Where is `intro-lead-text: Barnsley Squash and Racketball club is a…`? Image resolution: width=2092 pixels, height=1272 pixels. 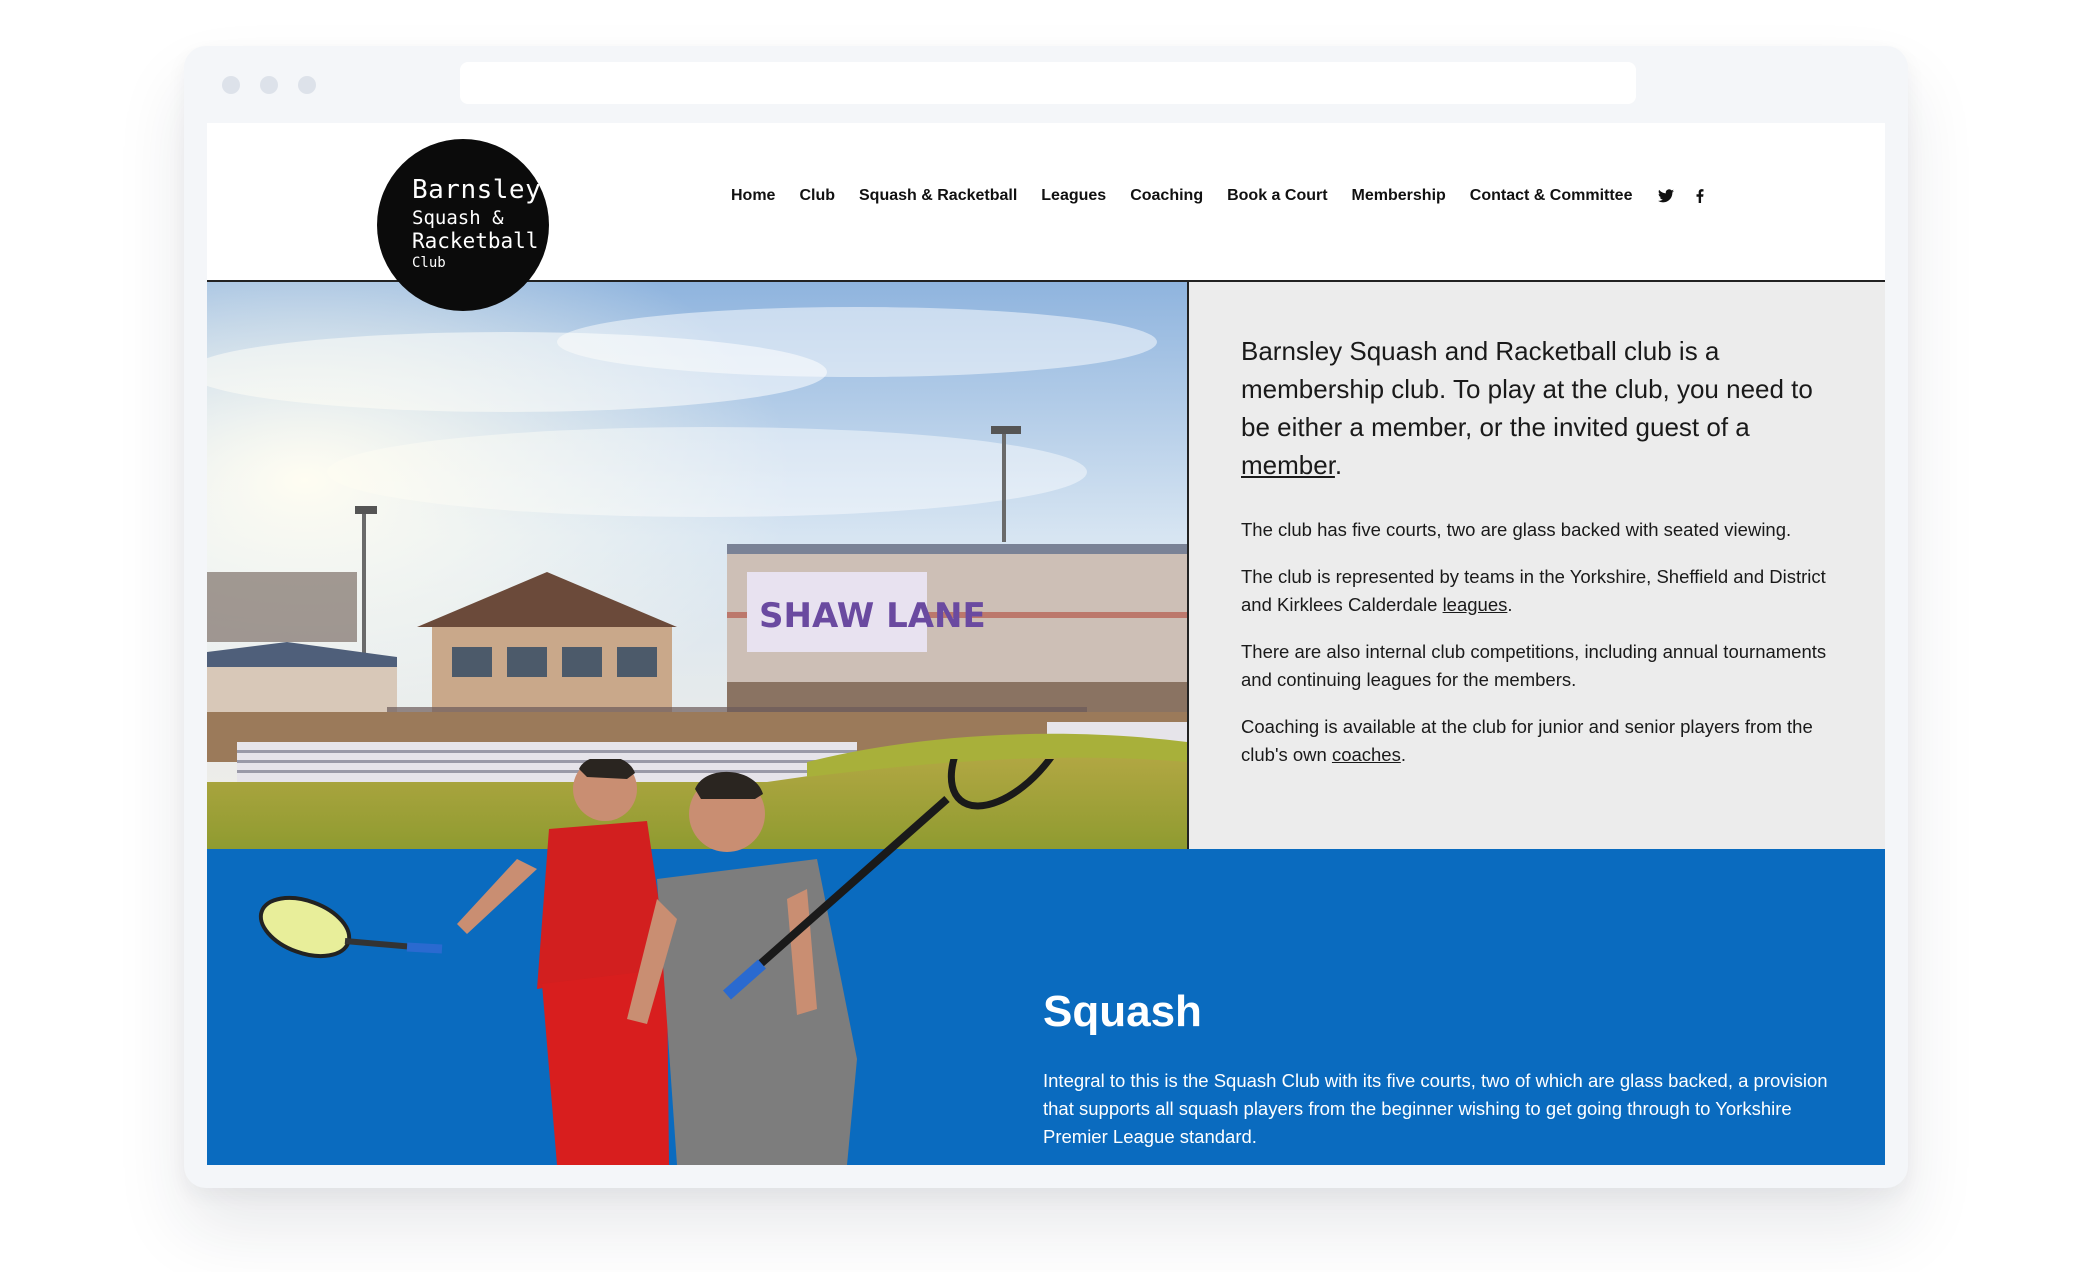 intro-lead-text: Barnsley Squash and Racketball club is a… is located at coordinates (1527, 389).